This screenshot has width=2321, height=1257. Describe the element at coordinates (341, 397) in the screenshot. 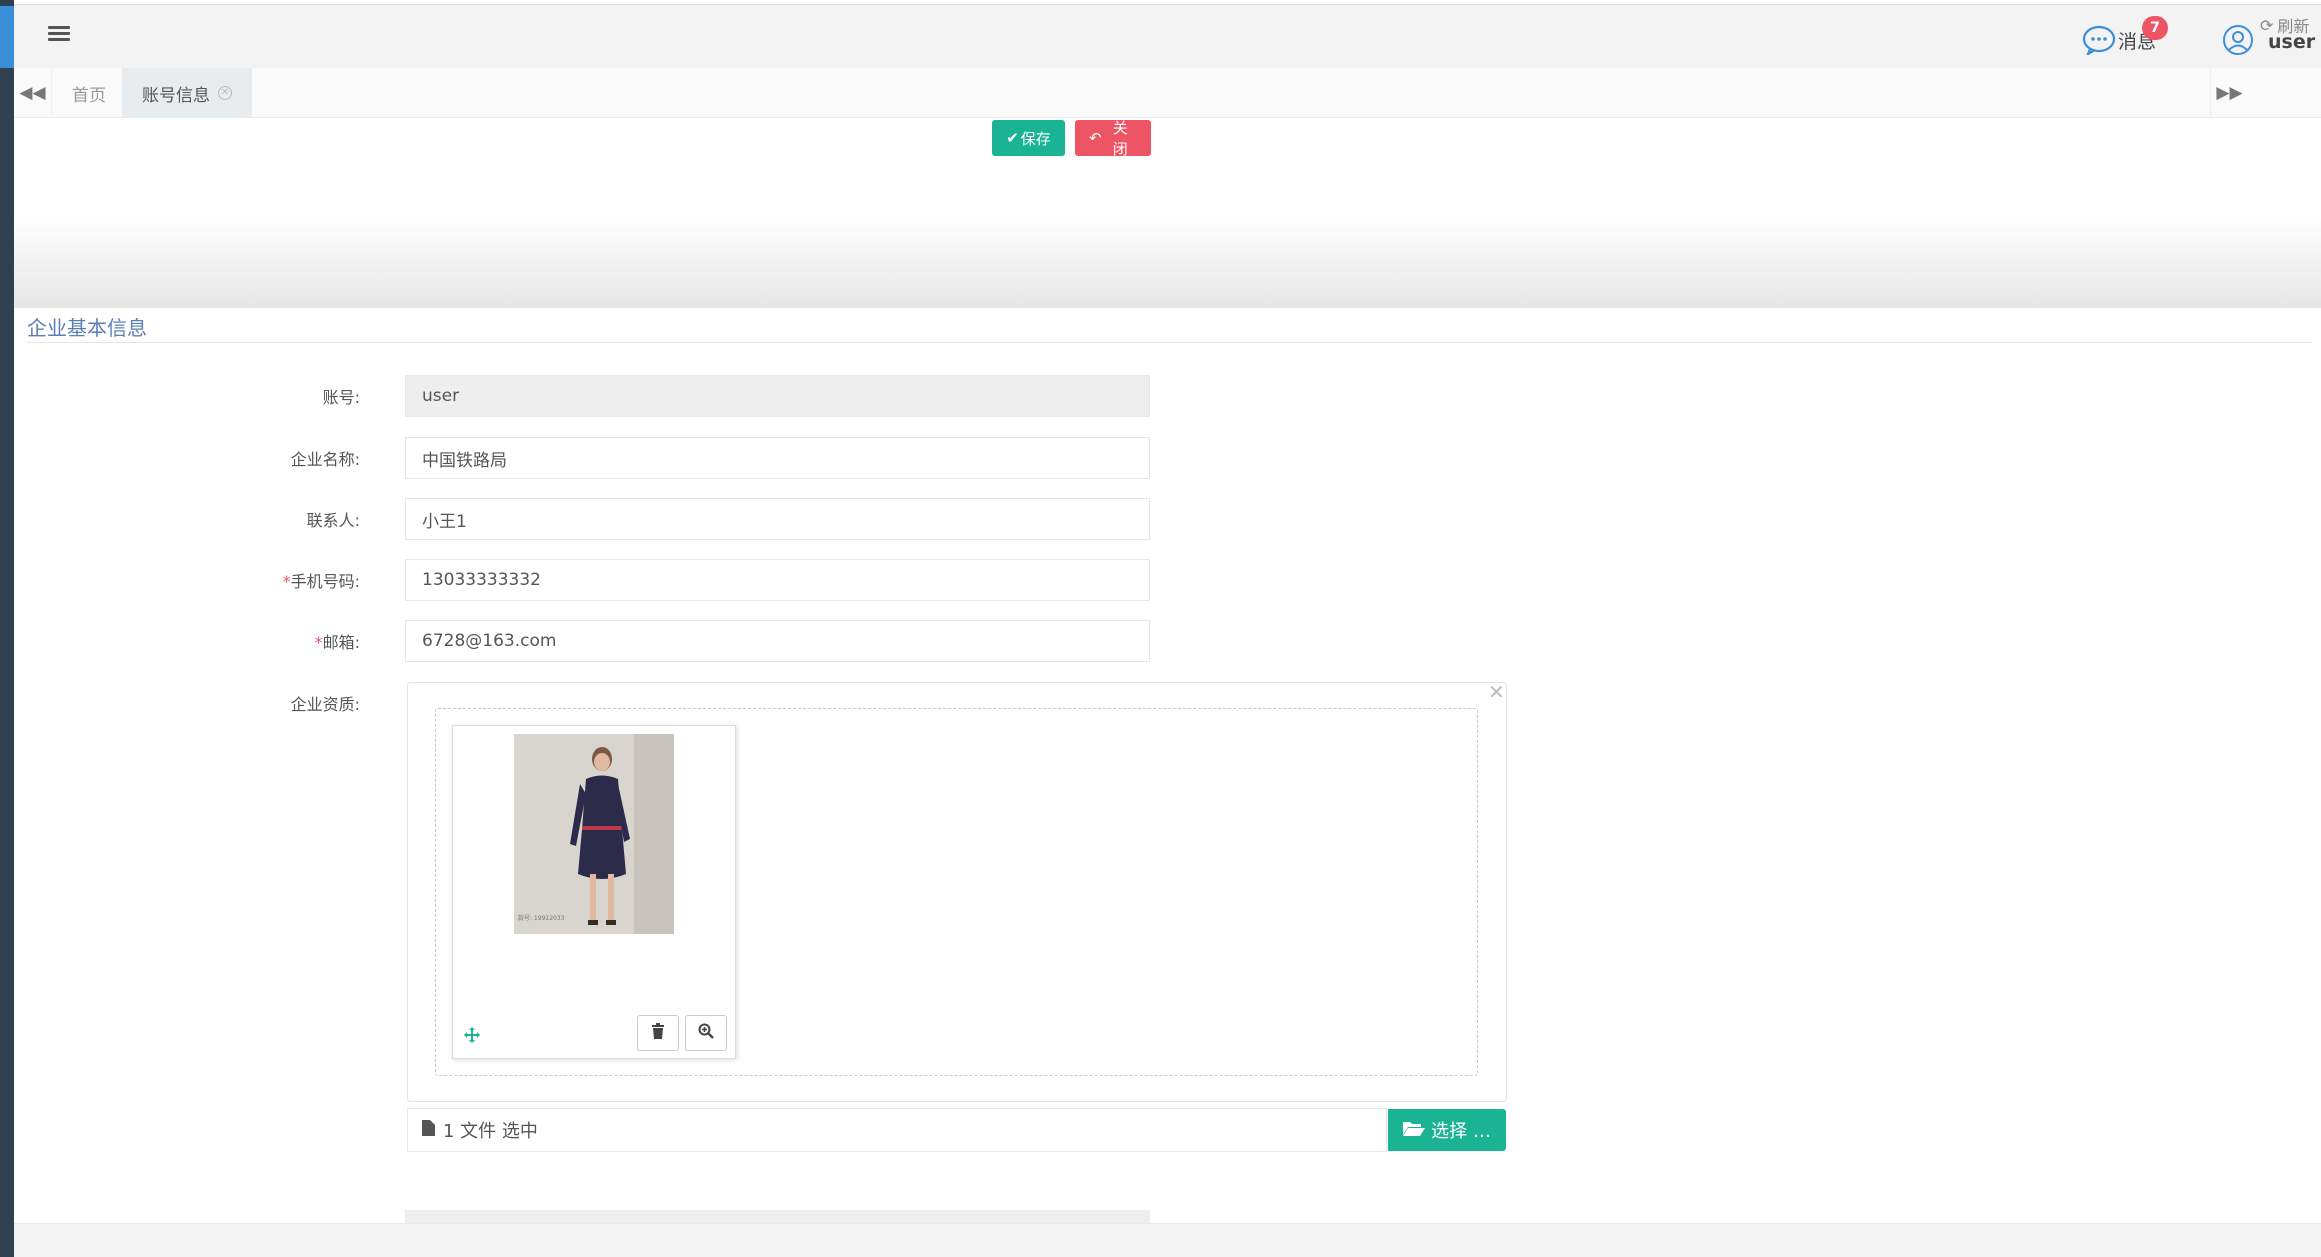

I see `account-label: 账号:` at that location.